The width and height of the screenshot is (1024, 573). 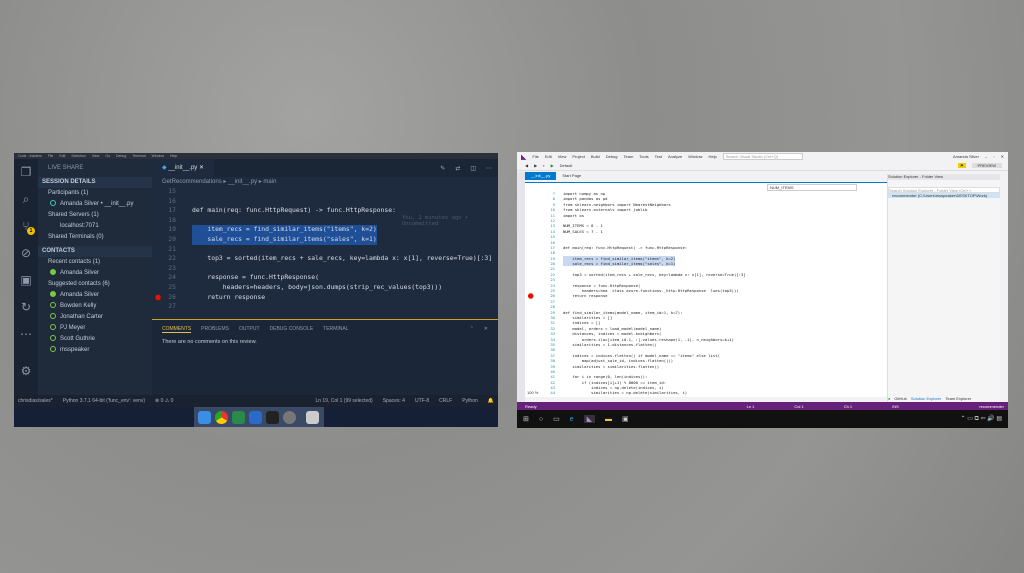 What do you see at coordinates (62, 156) in the screenshot?
I see `menu-item: Edit` at bounding box center [62, 156].